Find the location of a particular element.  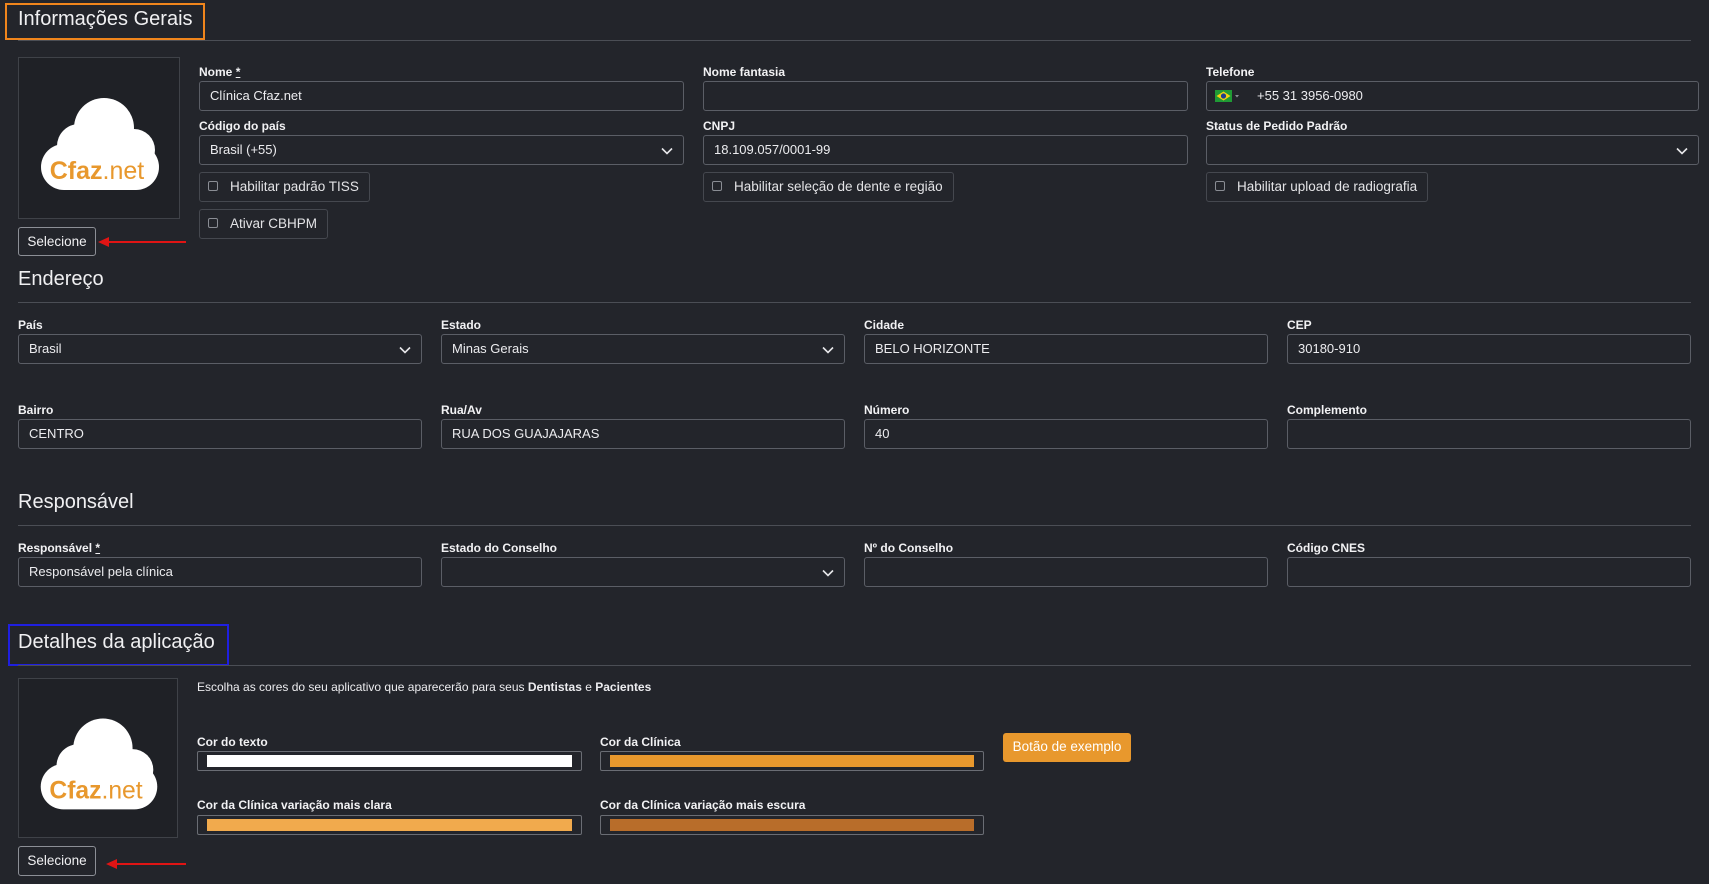

num-conselho-input is located at coordinates (1066, 572).